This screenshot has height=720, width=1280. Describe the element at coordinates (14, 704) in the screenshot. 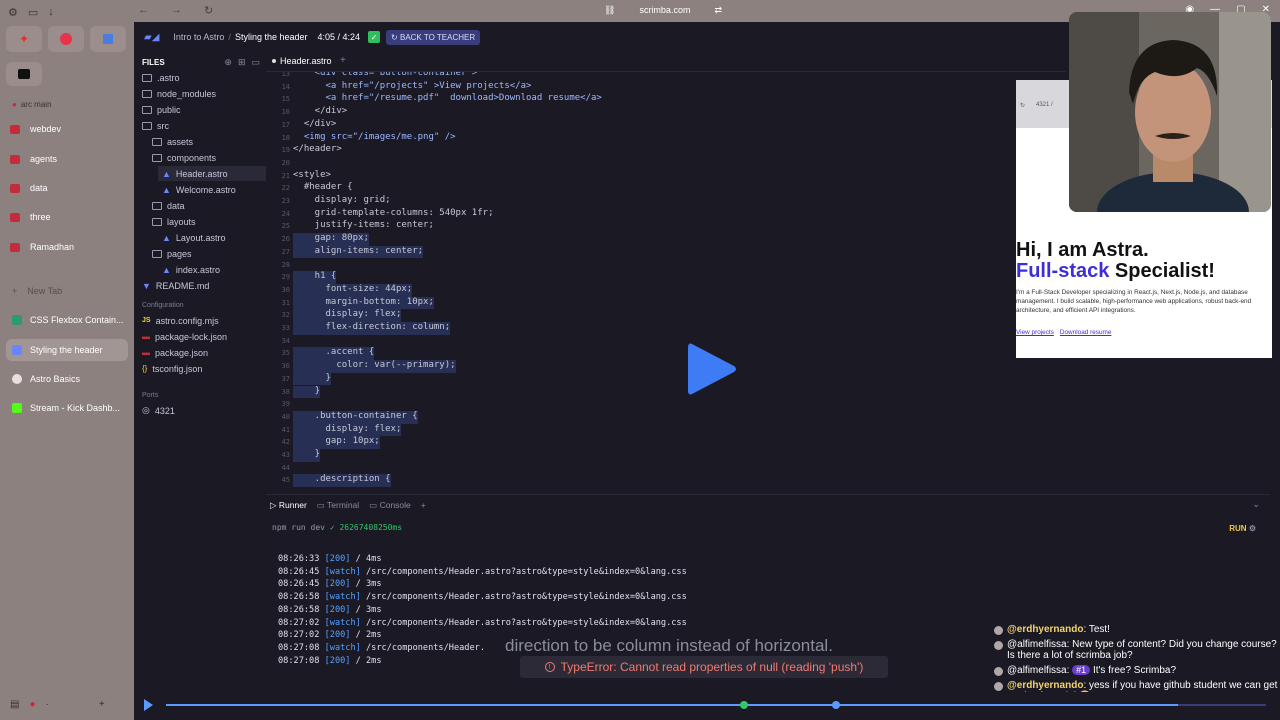

I see `archive-icon: ▤` at that location.